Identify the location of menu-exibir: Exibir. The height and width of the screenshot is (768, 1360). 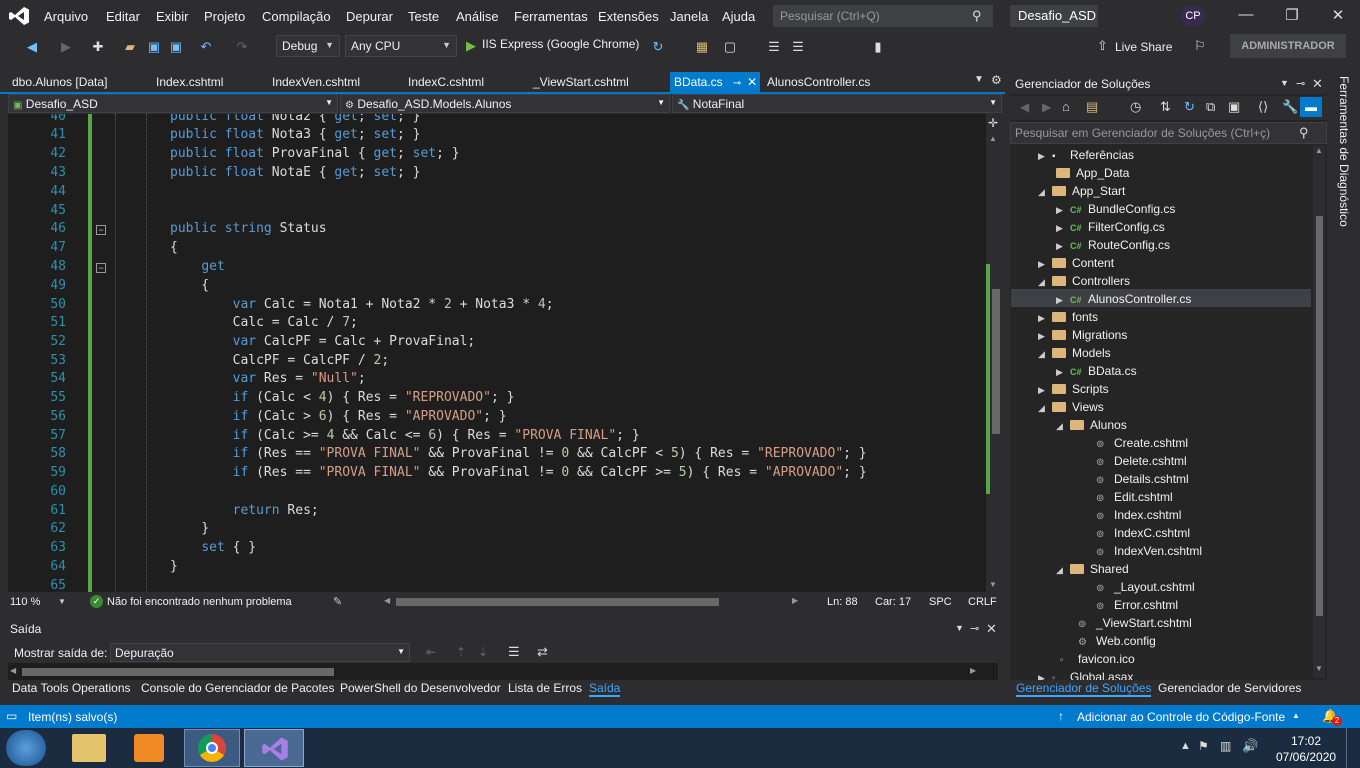
(172, 16).